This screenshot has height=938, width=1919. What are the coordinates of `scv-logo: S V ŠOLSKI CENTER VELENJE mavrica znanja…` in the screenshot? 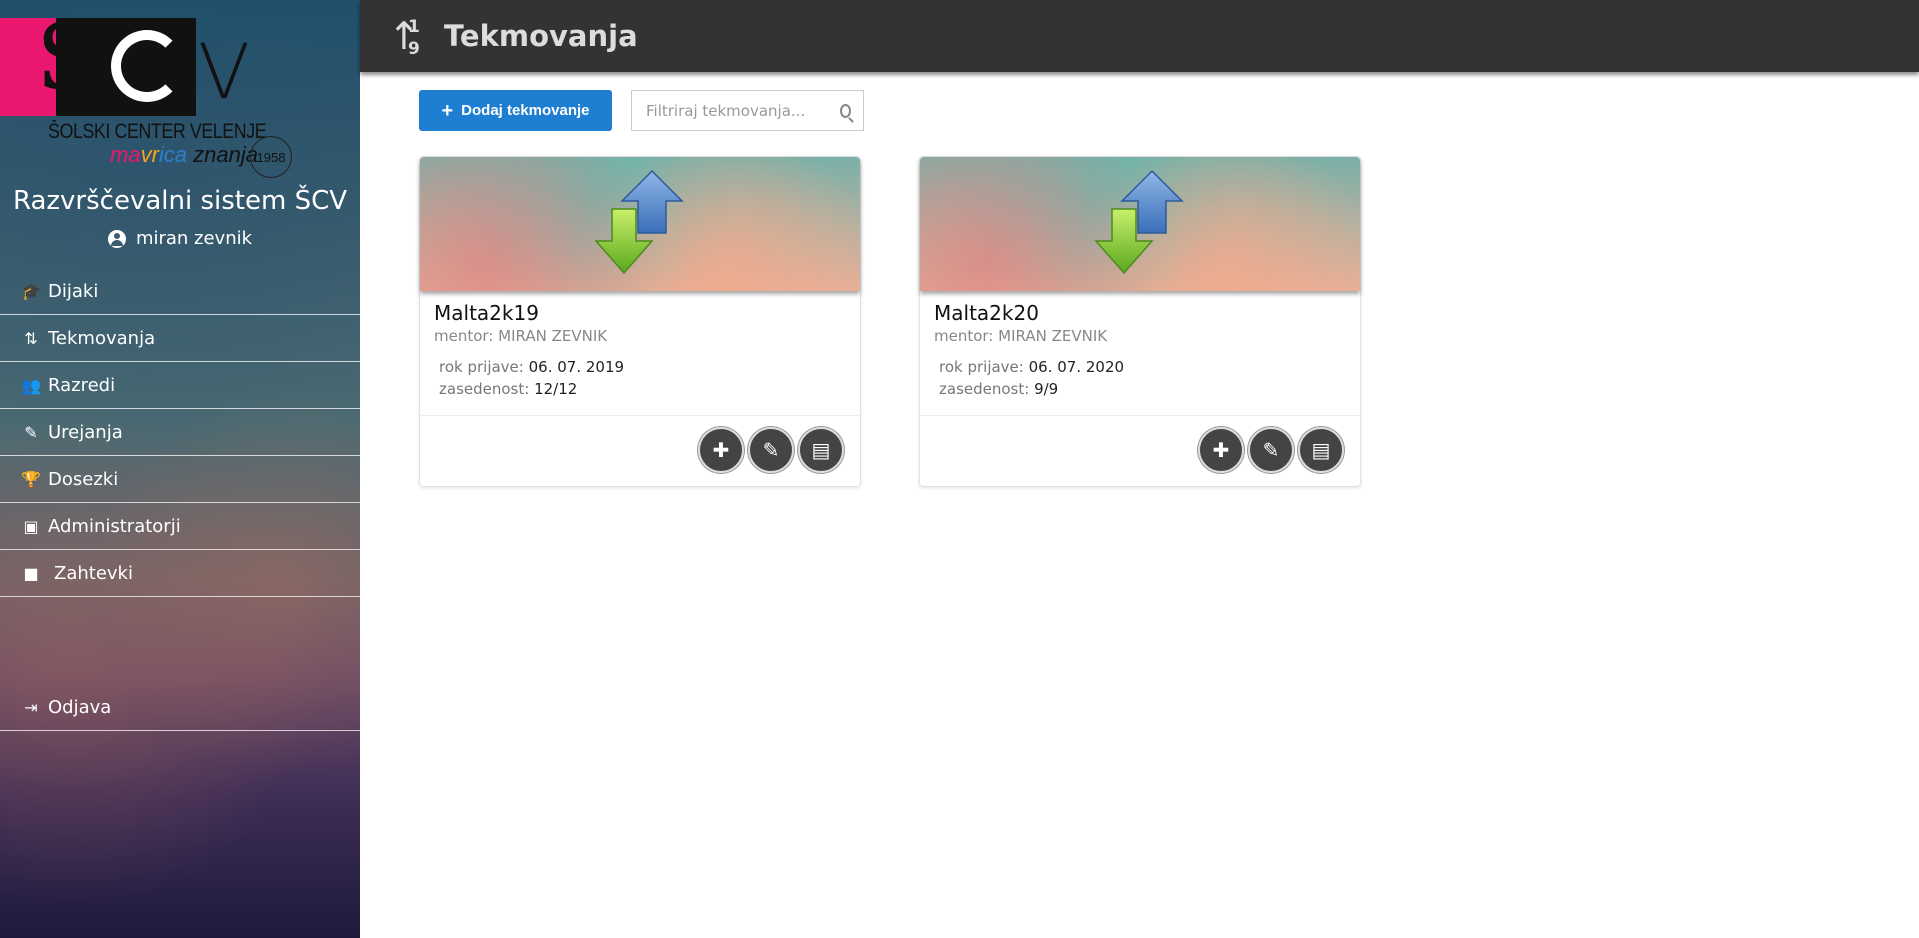 It's located at (180, 95).